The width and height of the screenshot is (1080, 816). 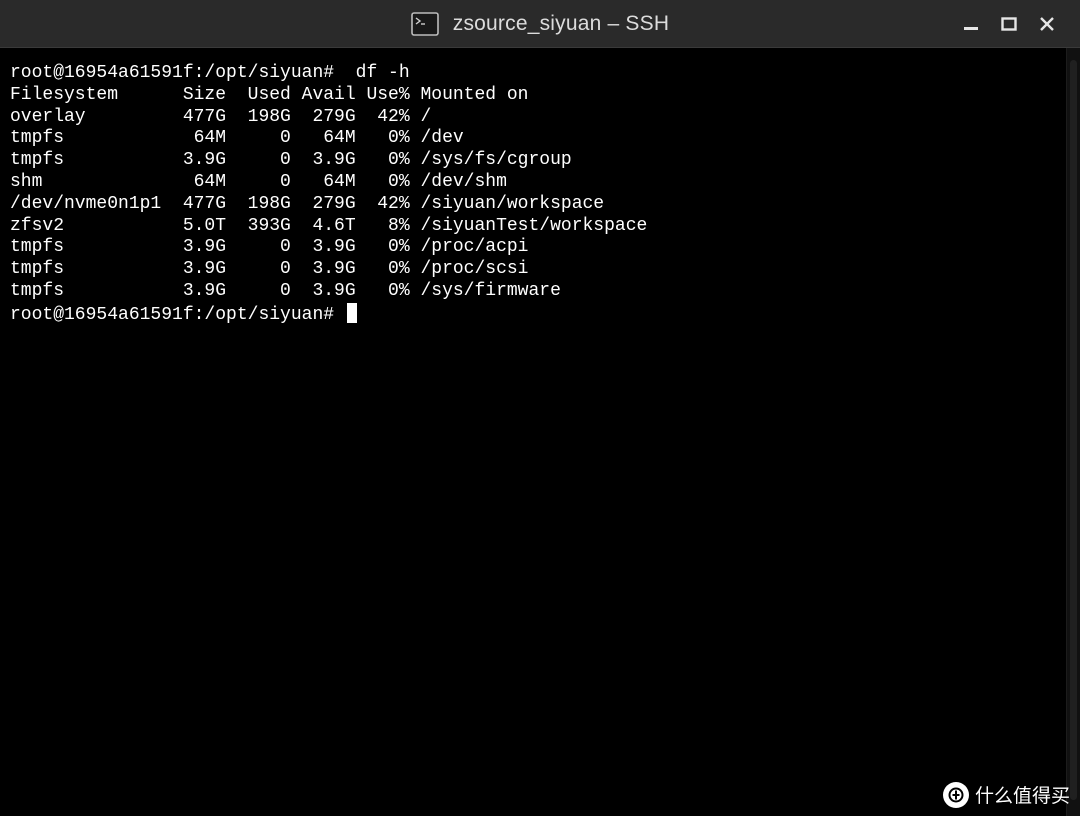 I want to click on minimize-button, so click(x=971, y=24).